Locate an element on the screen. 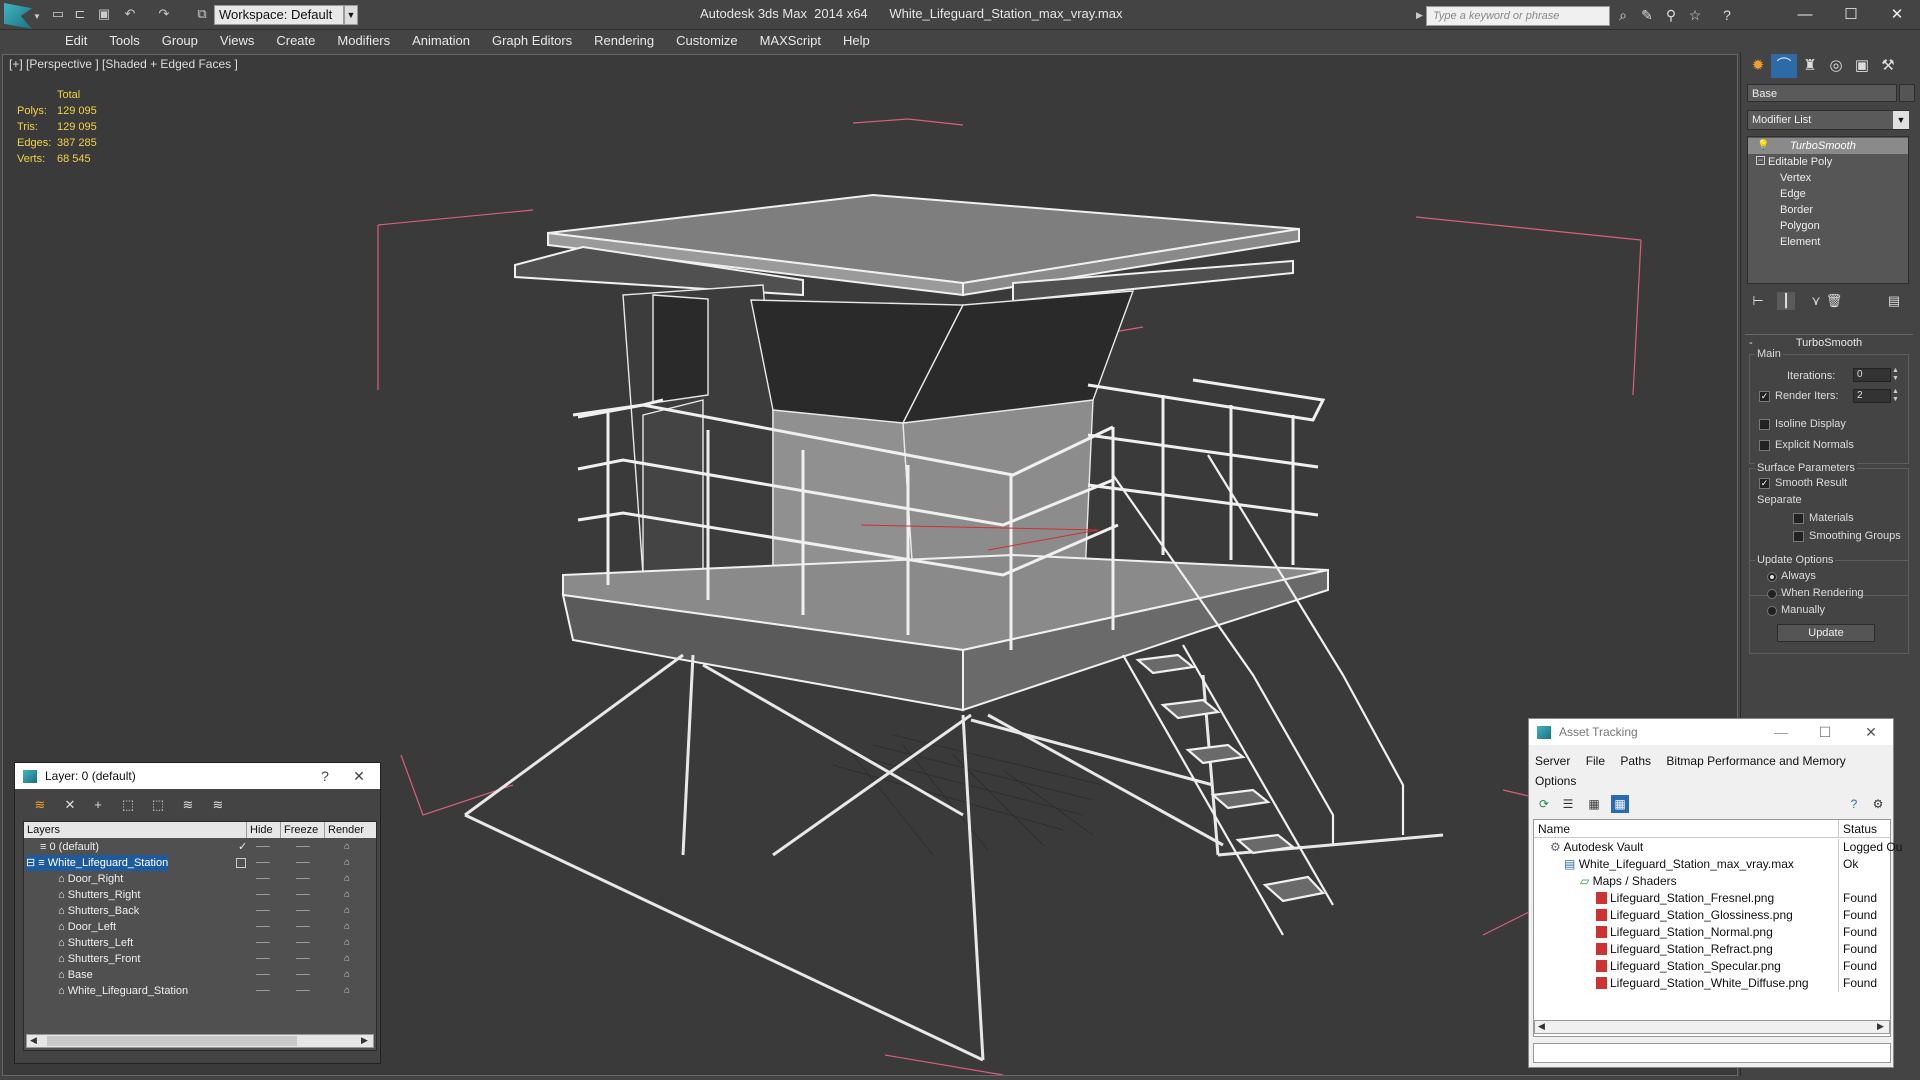 This screenshot has height=1080, width=1920. redo-icon: ↷ is located at coordinates (164, 14).